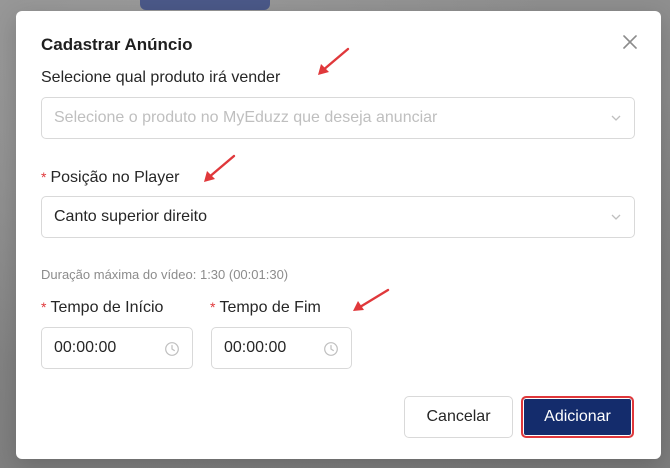 The image size is (670, 468). Describe the element at coordinates (270, 307) in the screenshot. I see `end-time-label-text: Tempo de Fim` at that location.